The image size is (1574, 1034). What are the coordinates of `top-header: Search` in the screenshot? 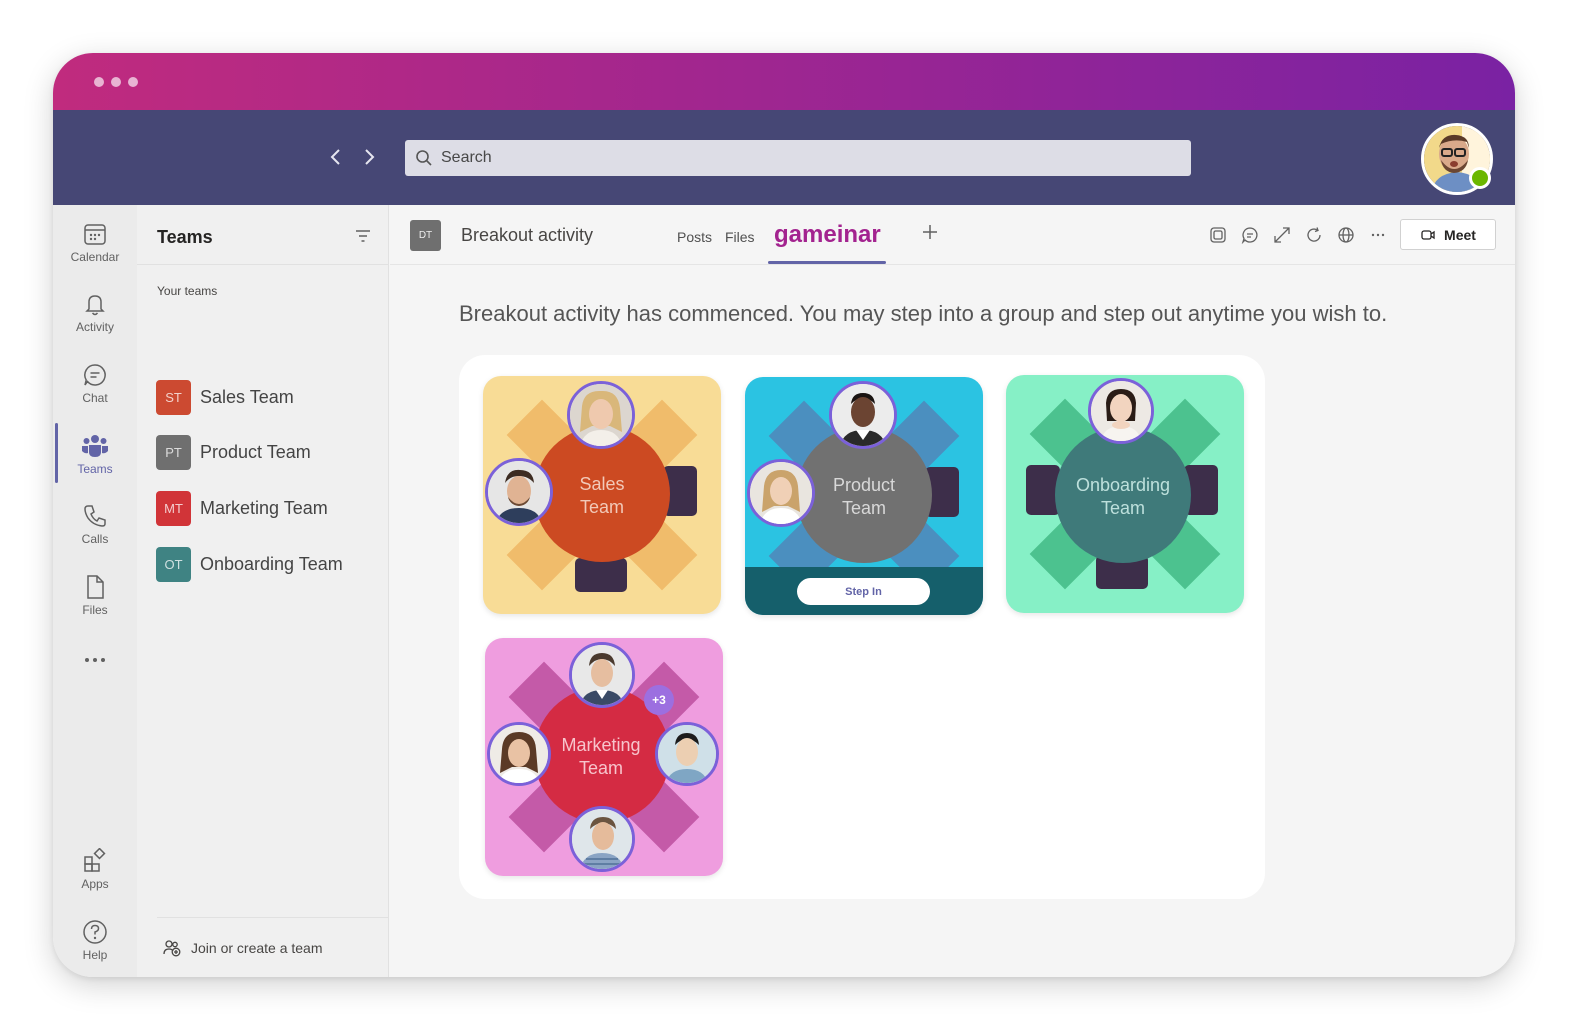 It's located at (784, 157).